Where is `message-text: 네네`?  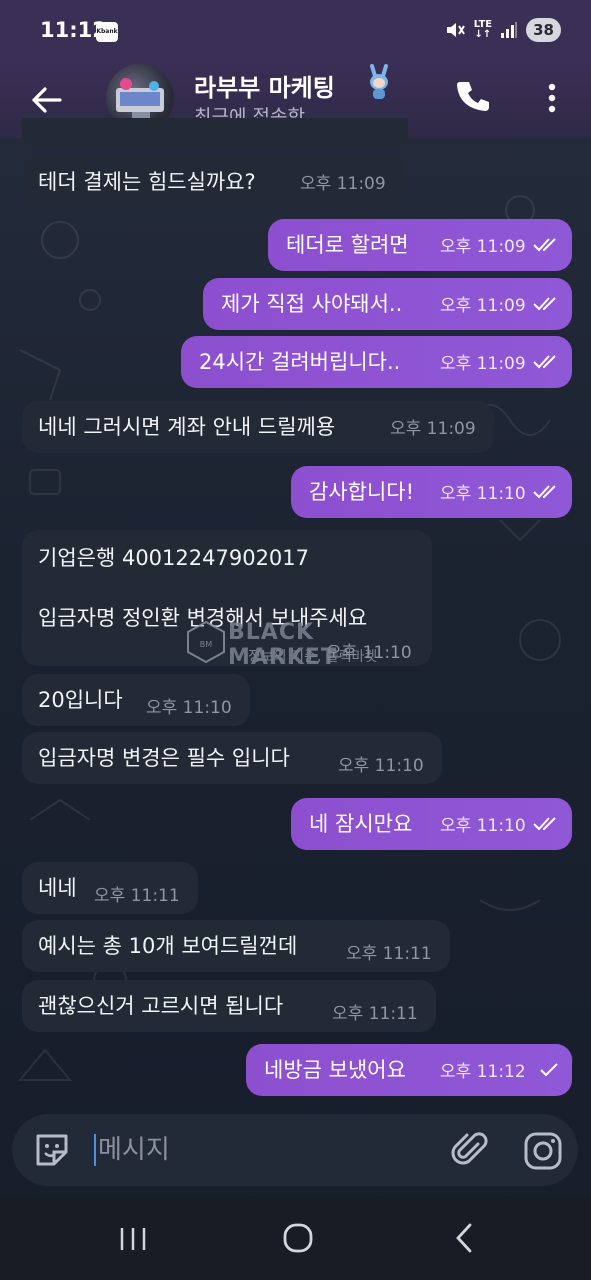
message-text: 네네 is located at coordinates (57, 888).